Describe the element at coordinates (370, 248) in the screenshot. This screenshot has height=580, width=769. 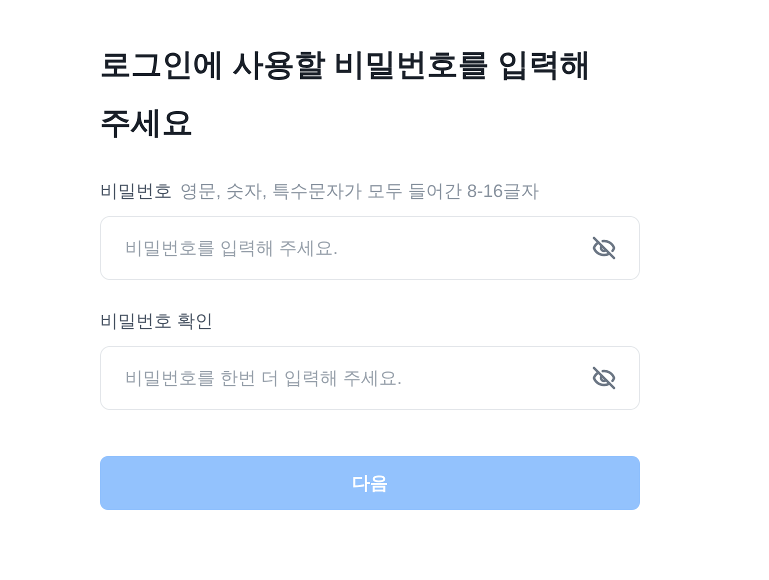
I see `password-field: 비밀번호를 입력해 주세요.` at that location.